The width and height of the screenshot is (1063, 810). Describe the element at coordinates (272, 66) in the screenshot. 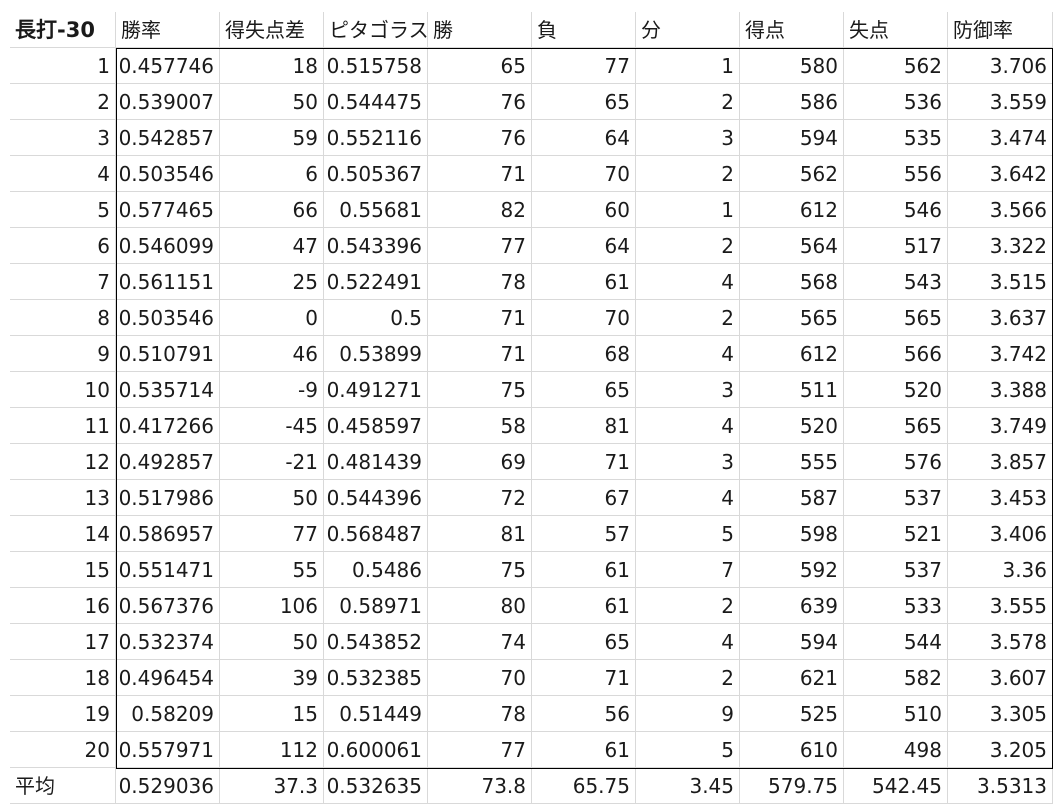

I see `run-diff-cell: 18` at that location.